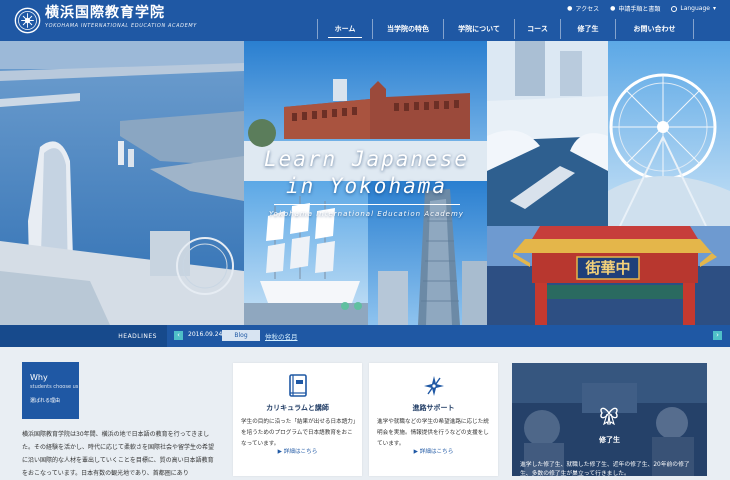  Describe the element at coordinates (54, 387) in the screenshot. I see `why-subtitle: students choose us` at that location.